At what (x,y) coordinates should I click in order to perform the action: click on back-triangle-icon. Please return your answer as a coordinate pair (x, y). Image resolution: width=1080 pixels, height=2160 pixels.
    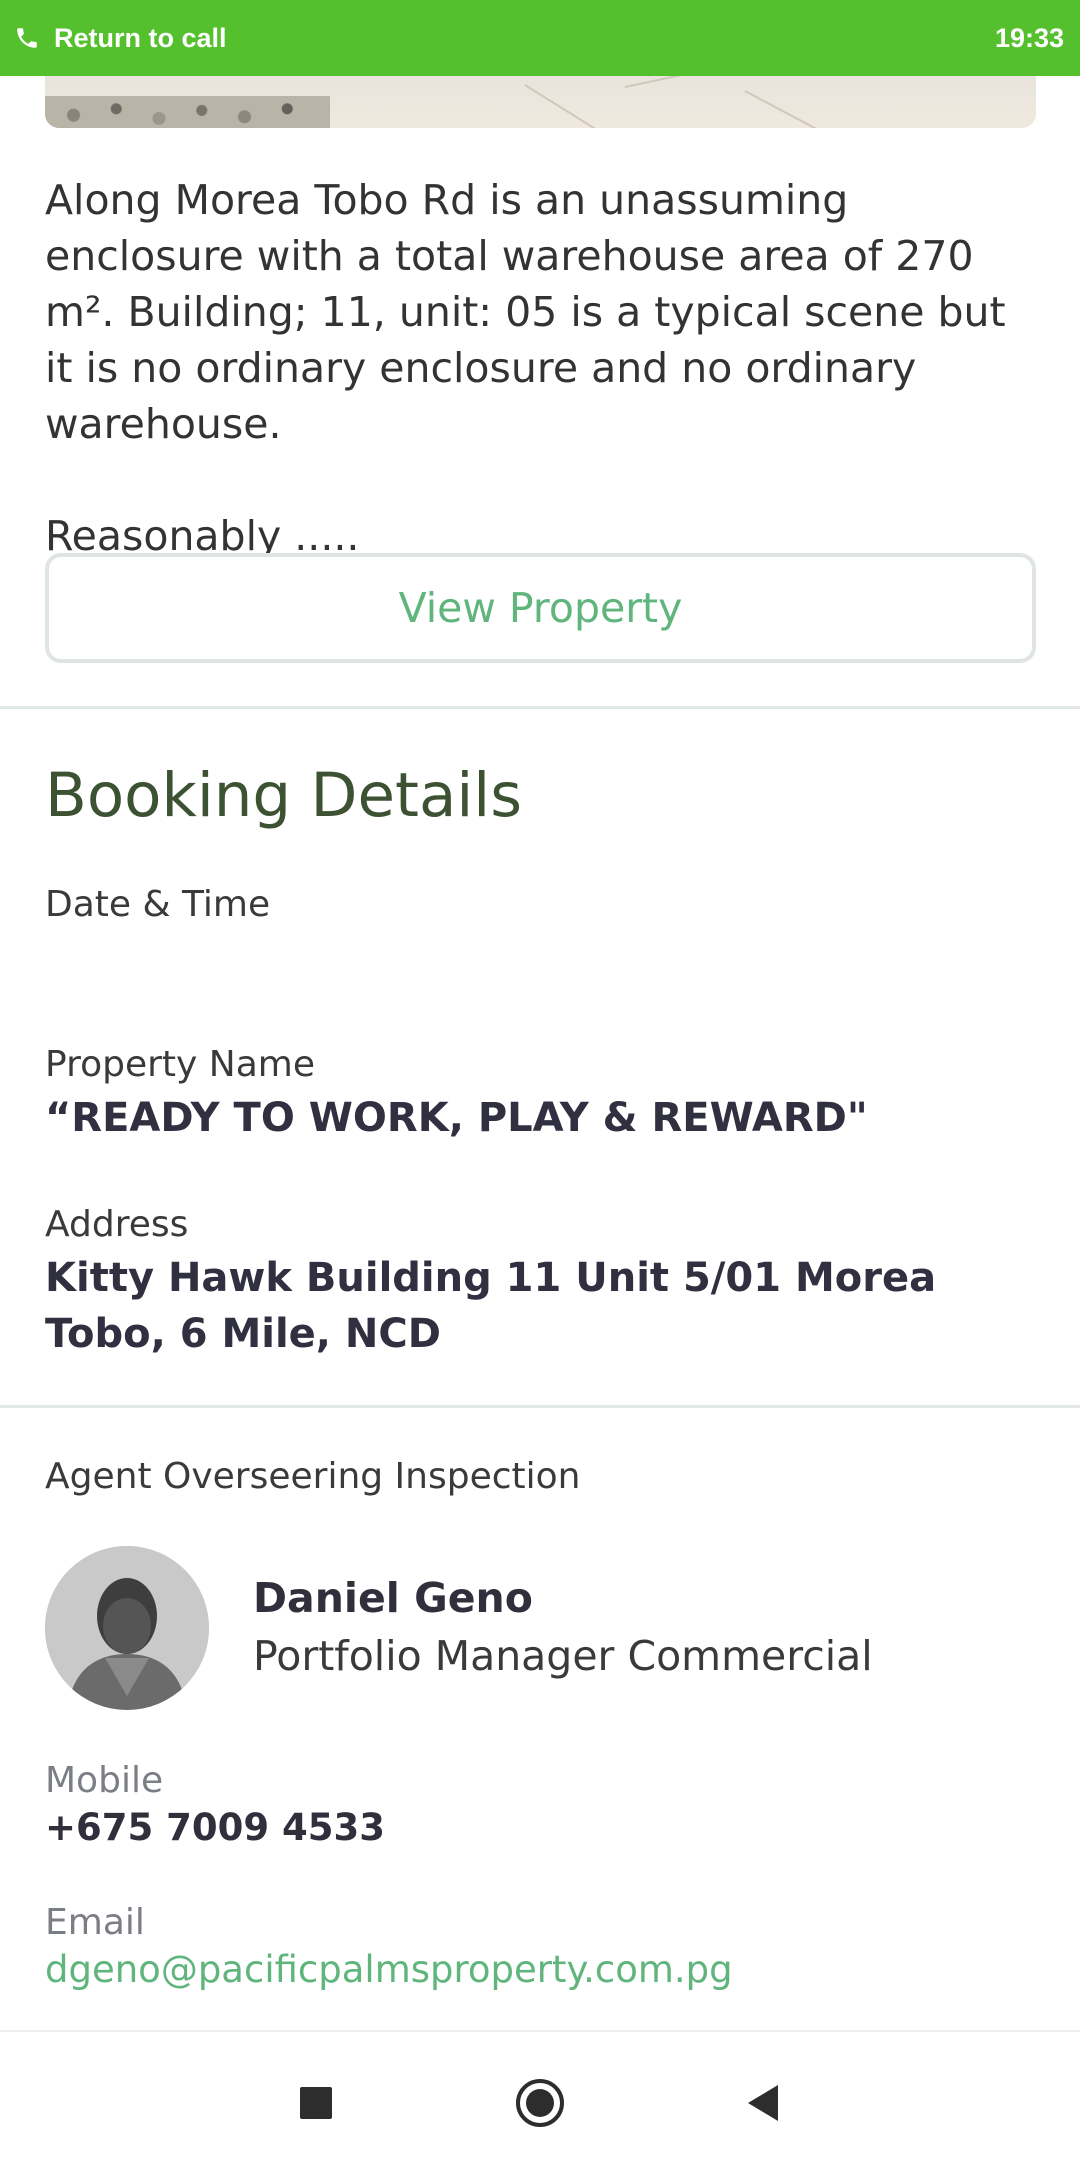
    Looking at the image, I should click on (764, 2103).